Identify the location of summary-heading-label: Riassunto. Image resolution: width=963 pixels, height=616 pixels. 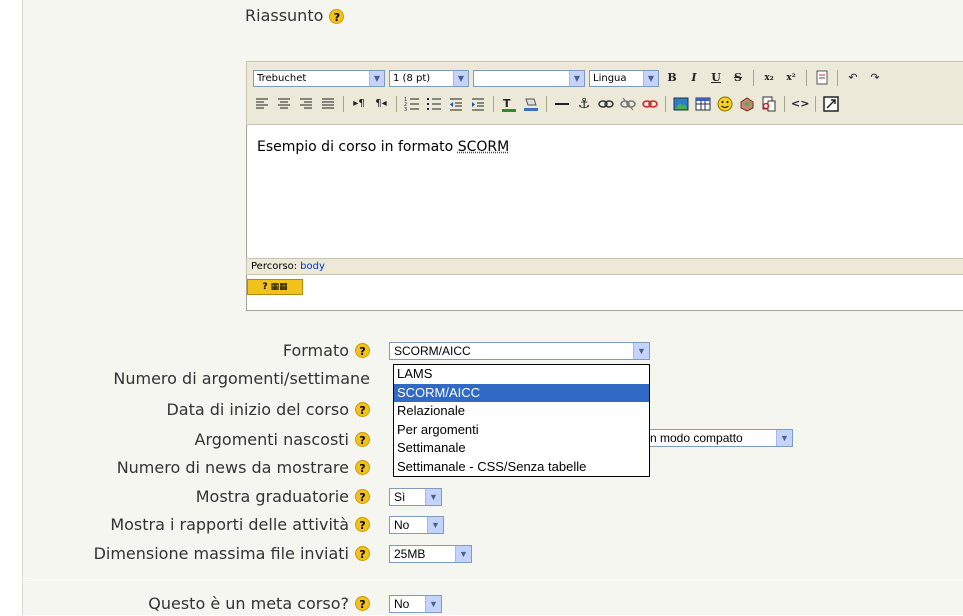
(284, 15).